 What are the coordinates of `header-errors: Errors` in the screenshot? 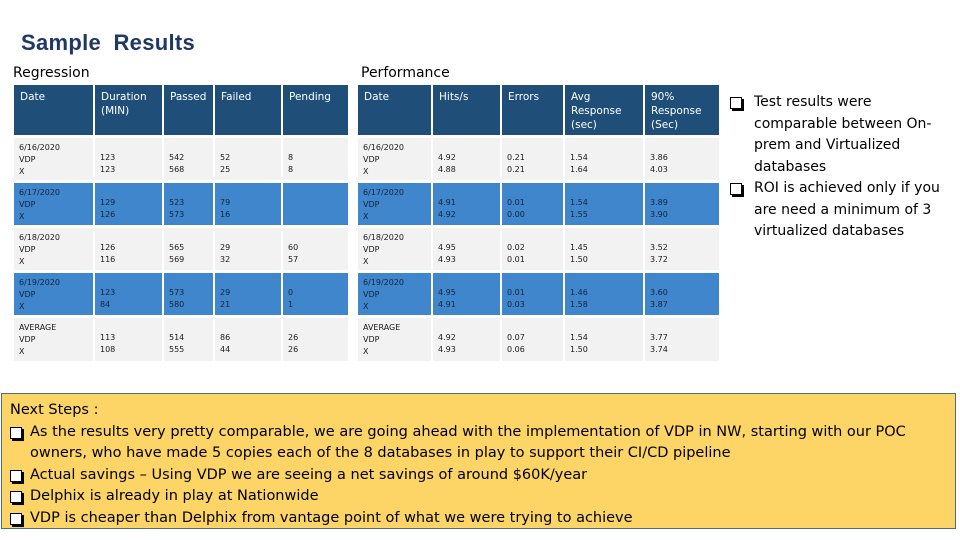 It's located at (532, 110).